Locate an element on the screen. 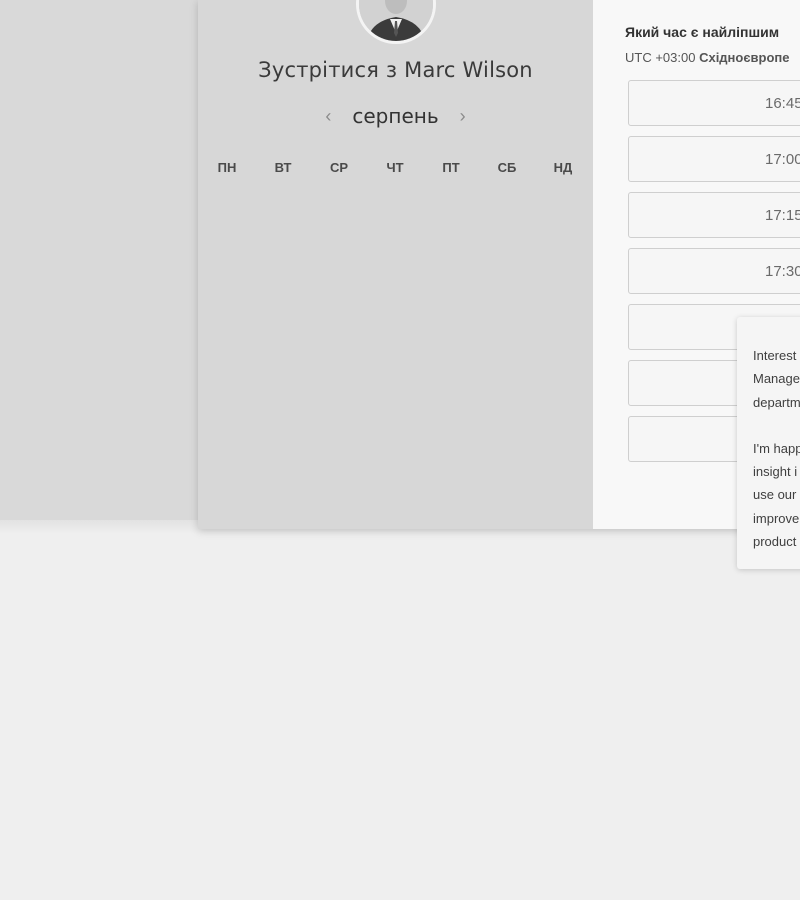 Image resolution: width=800 pixels, height=900 pixels. weekday-wed: СР is located at coordinates (339, 167).